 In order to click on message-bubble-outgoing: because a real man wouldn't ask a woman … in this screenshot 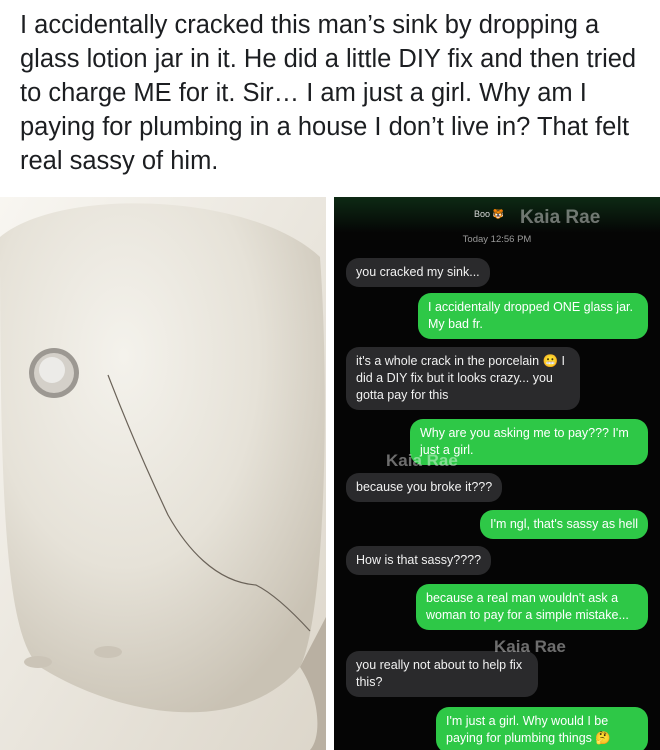, I will do `click(532, 607)`.